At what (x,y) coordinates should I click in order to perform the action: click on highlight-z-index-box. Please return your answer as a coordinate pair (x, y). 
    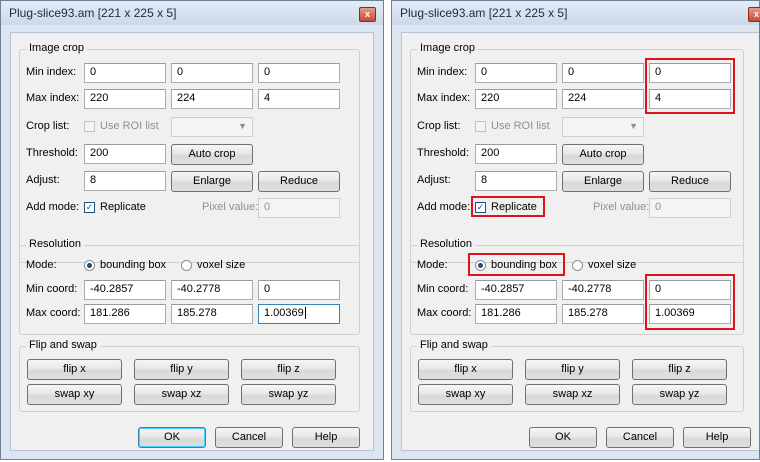
    Looking at the image, I should click on (690, 86).